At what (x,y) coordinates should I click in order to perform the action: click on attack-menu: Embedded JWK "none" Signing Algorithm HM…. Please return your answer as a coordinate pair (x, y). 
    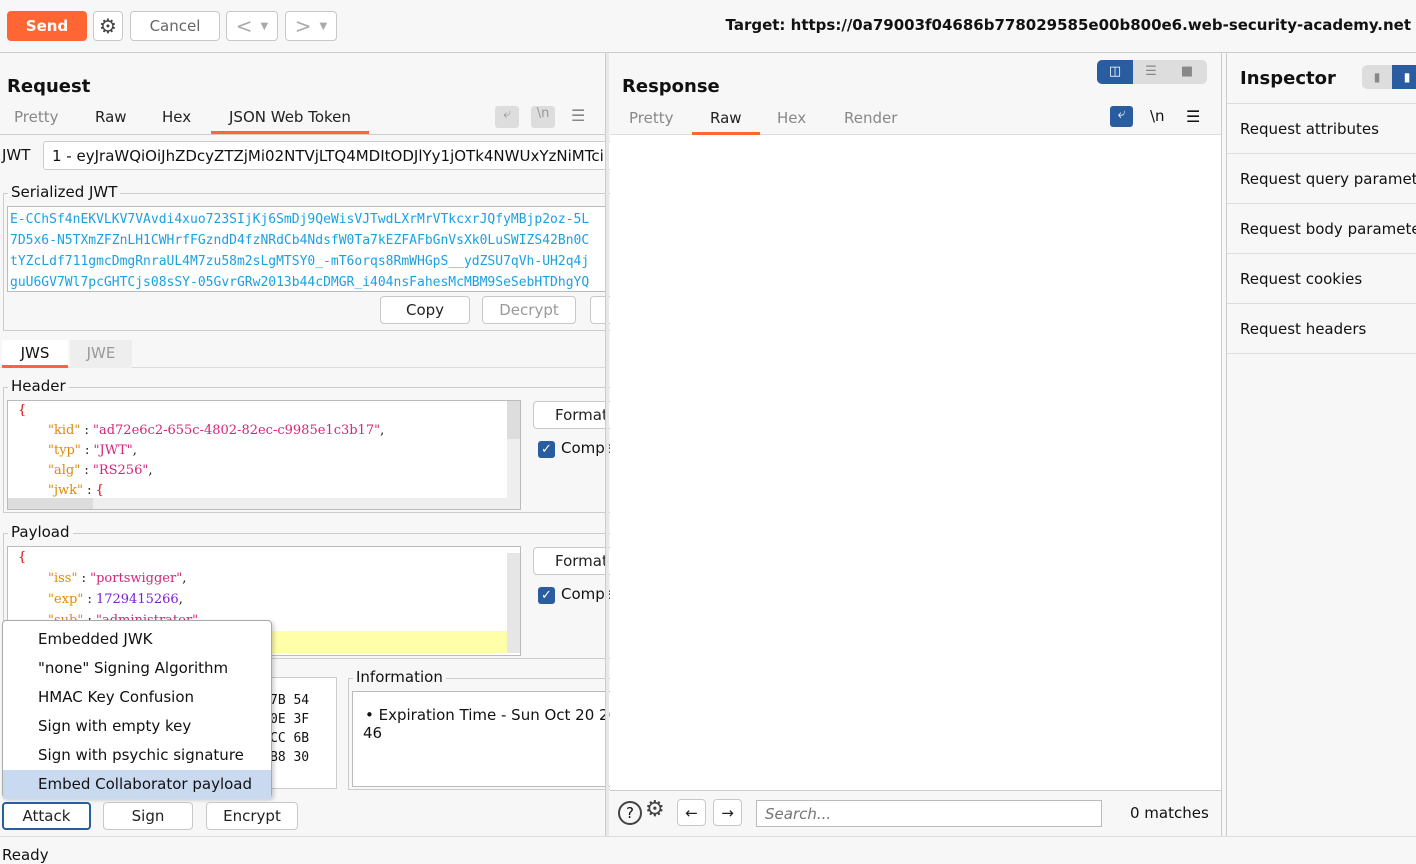
    Looking at the image, I should click on (137, 709).